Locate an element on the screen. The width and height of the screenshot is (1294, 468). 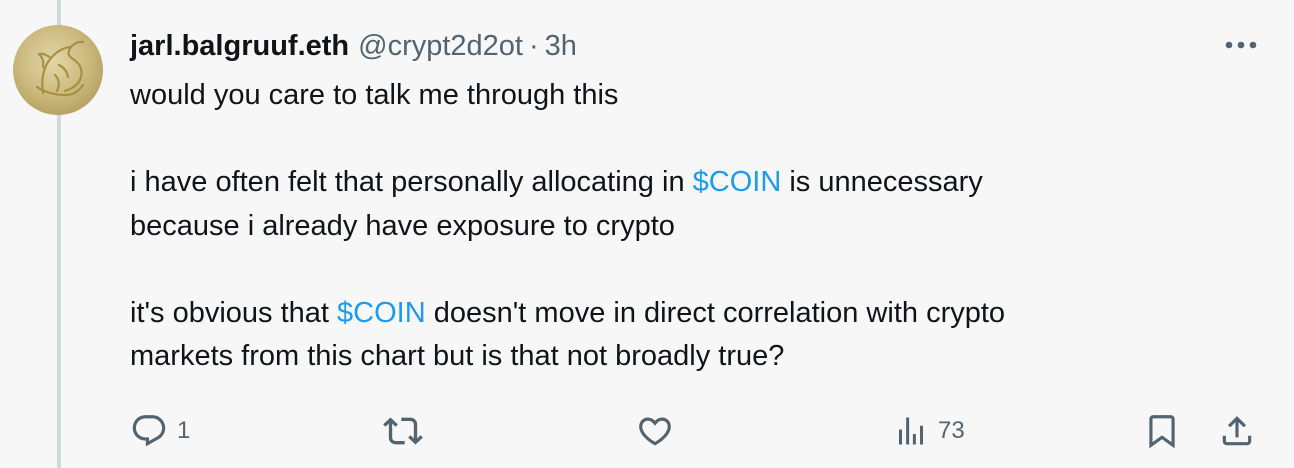
more-button is located at coordinates (1241, 45).